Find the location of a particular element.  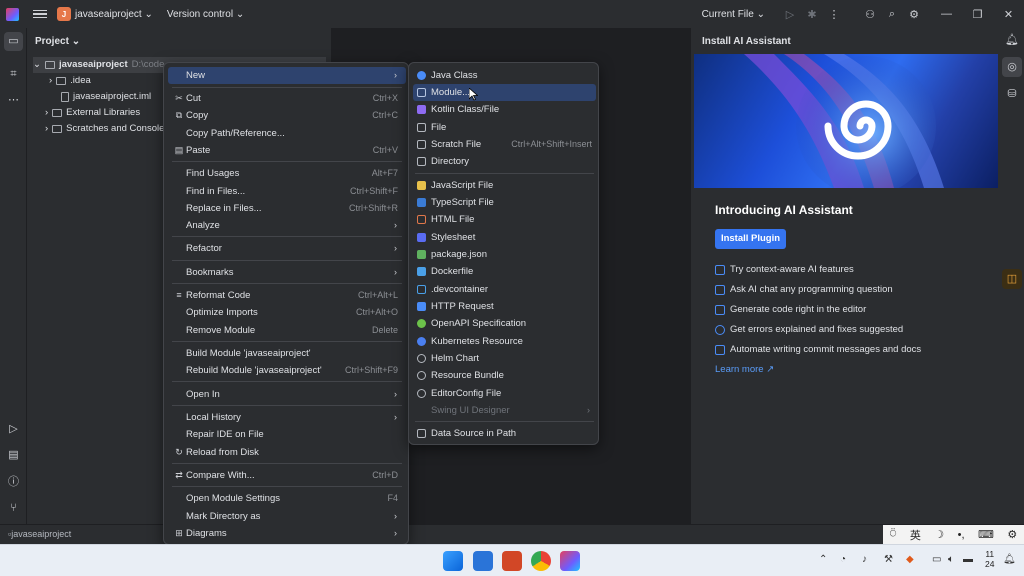

version-control-menu: Version control ⌄ is located at coordinates (205, 14).